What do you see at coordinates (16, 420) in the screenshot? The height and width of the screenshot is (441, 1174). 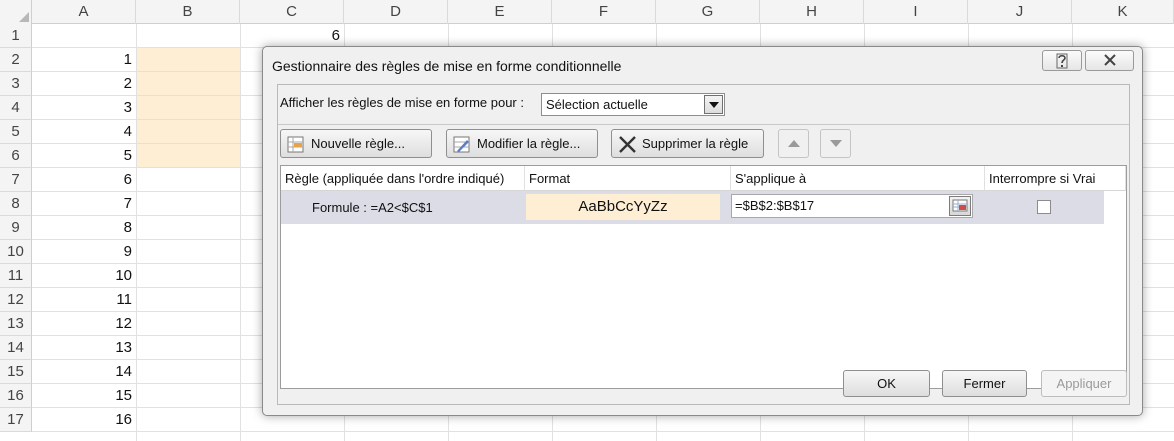 I see `row-header: 17` at bounding box center [16, 420].